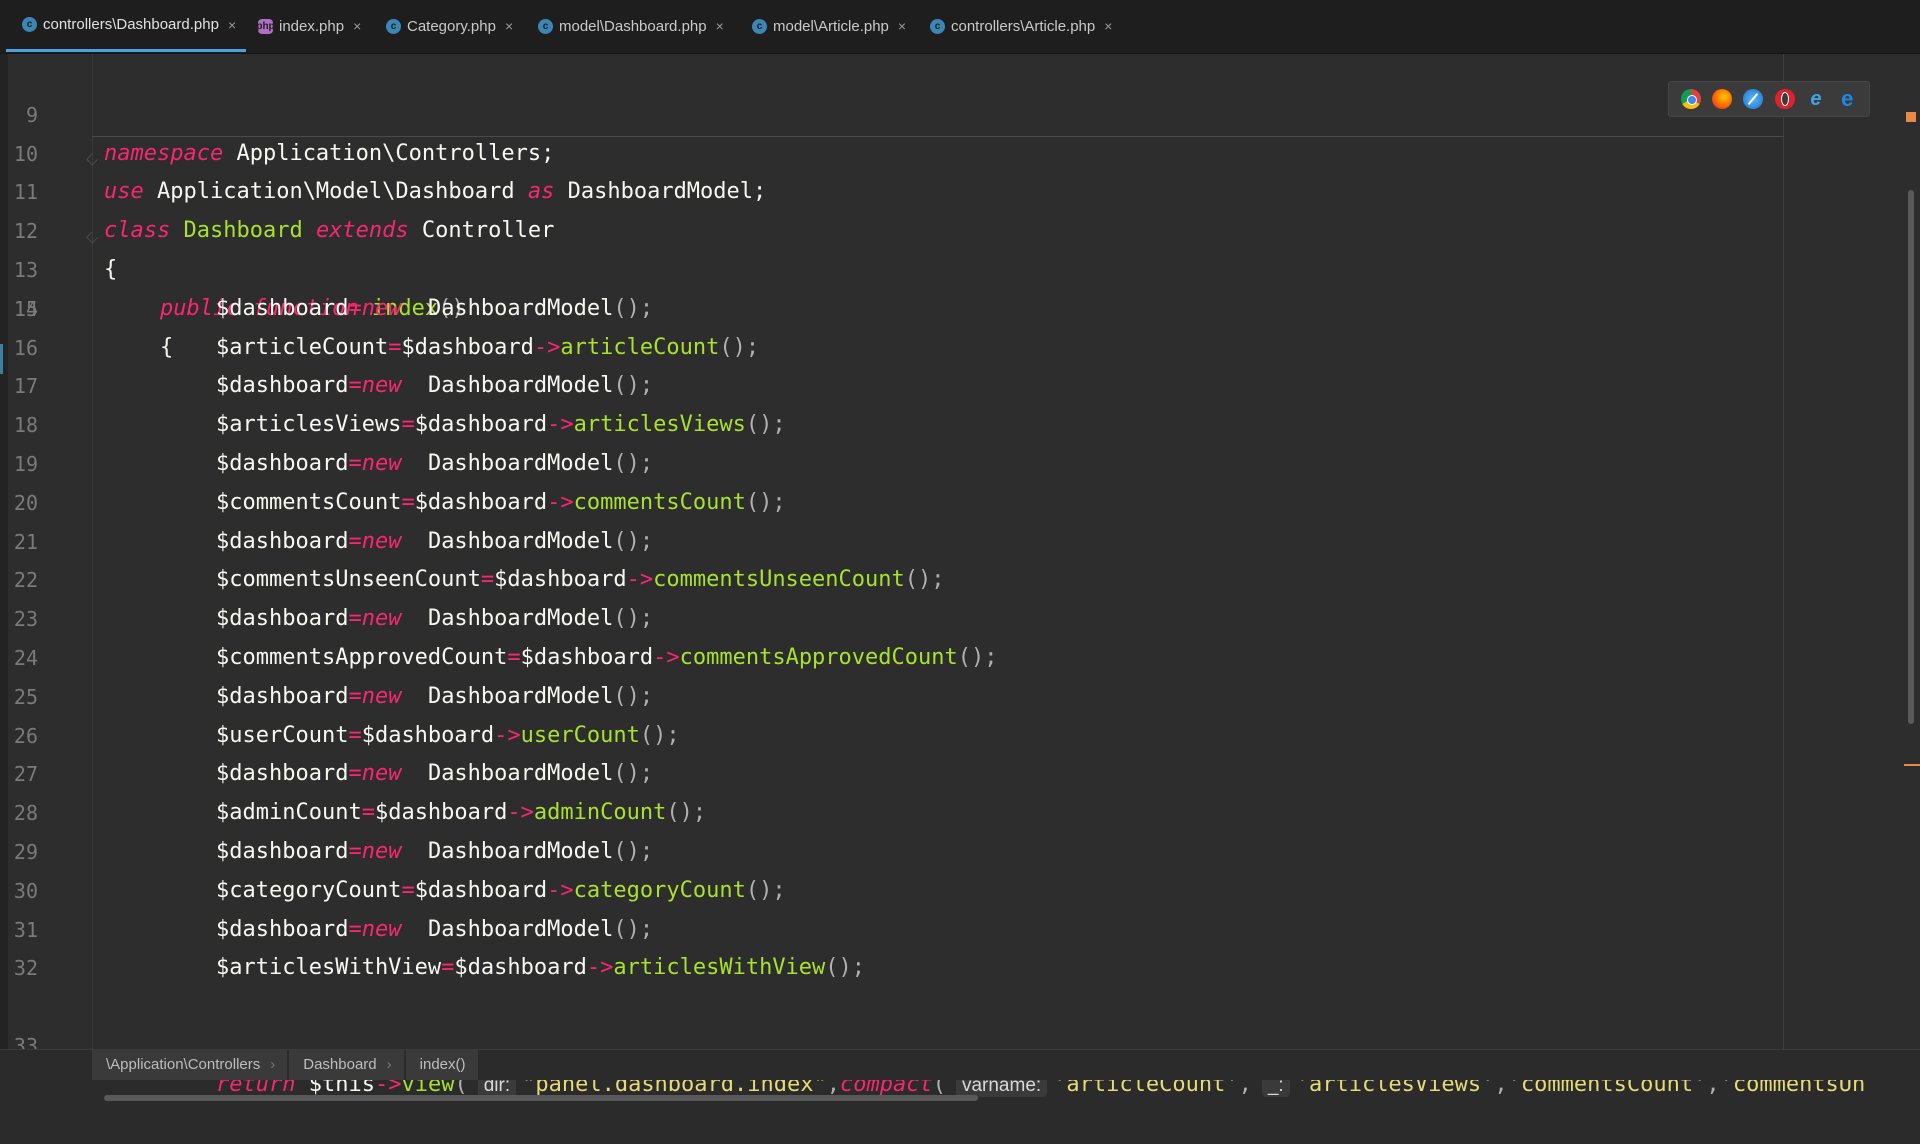 This screenshot has width=1920, height=1144. What do you see at coordinates (25, 308) in the screenshot?
I see `line-number: 15` at bounding box center [25, 308].